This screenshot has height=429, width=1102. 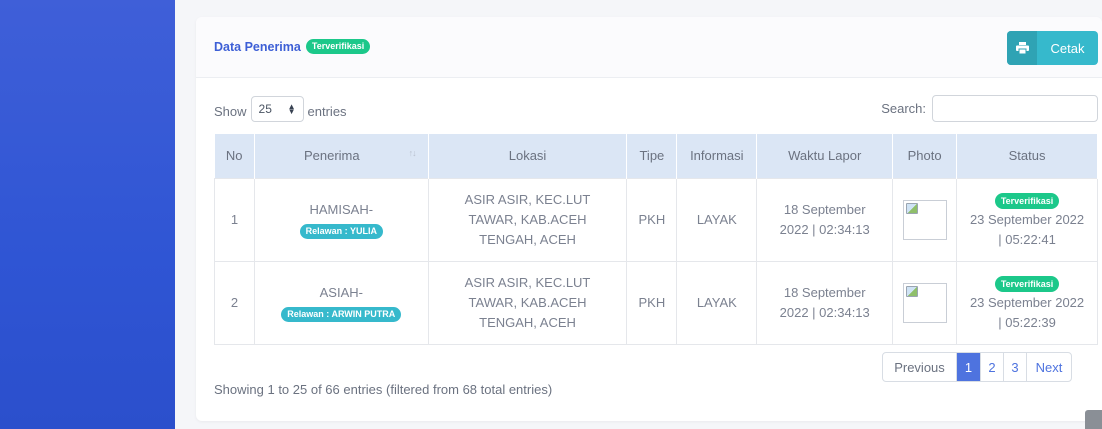 I want to click on col-header-no: No, so click(x=234, y=156).